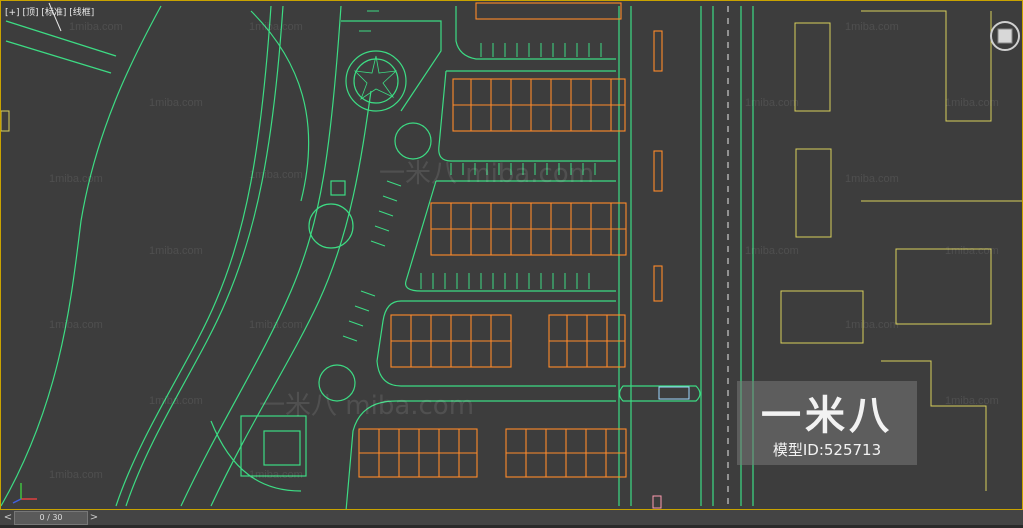 Image resolution: width=1023 pixels, height=528 pixels. Describe the element at coordinates (511, 519) in the screenshot. I see `timeline-bar: < 0 / 30 >` at that location.